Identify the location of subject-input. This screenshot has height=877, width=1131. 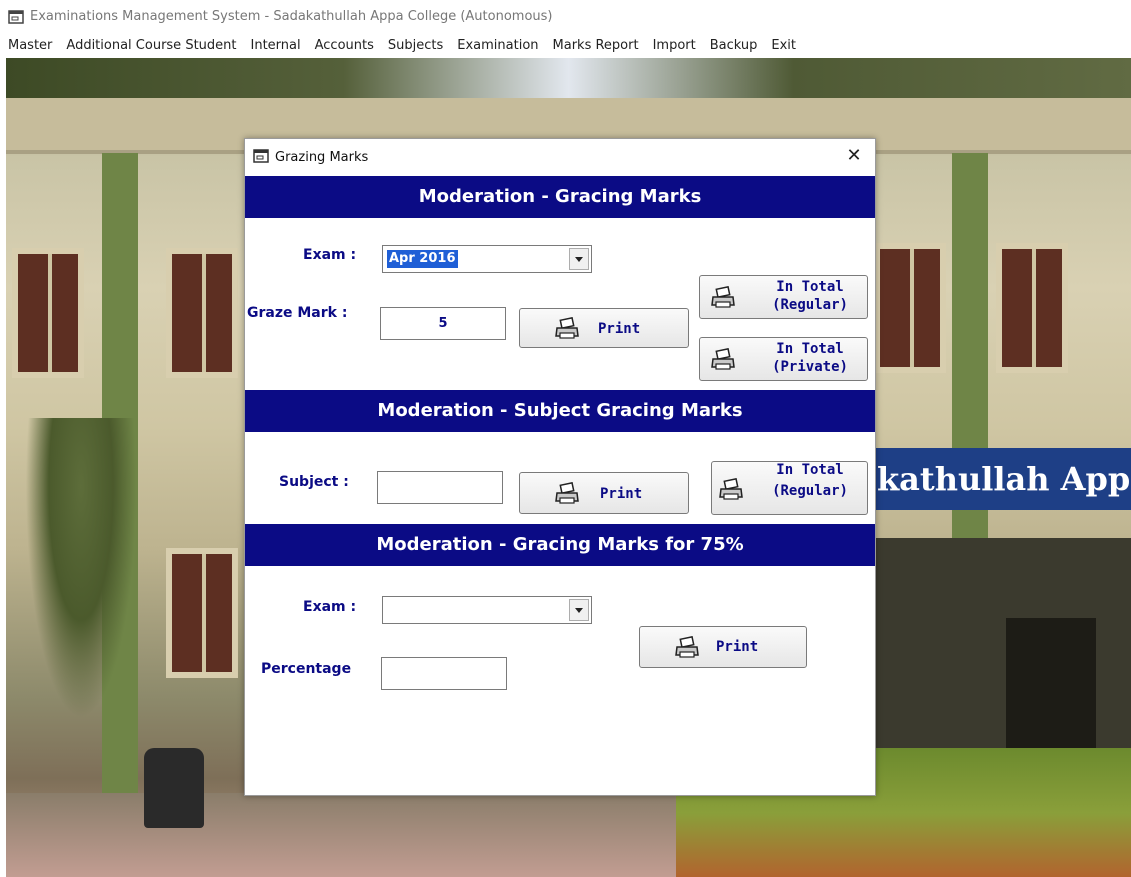
(440, 487).